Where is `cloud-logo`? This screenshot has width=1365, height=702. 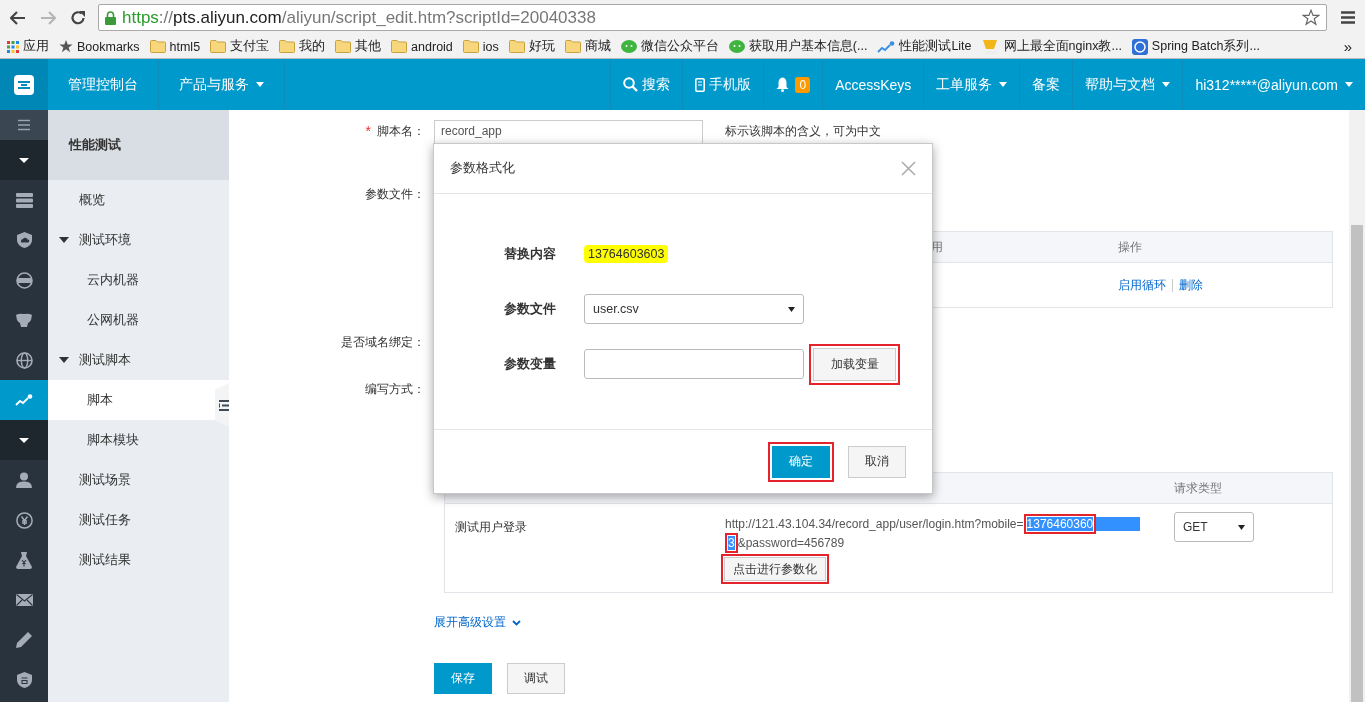 cloud-logo is located at coordinates (24, 84).